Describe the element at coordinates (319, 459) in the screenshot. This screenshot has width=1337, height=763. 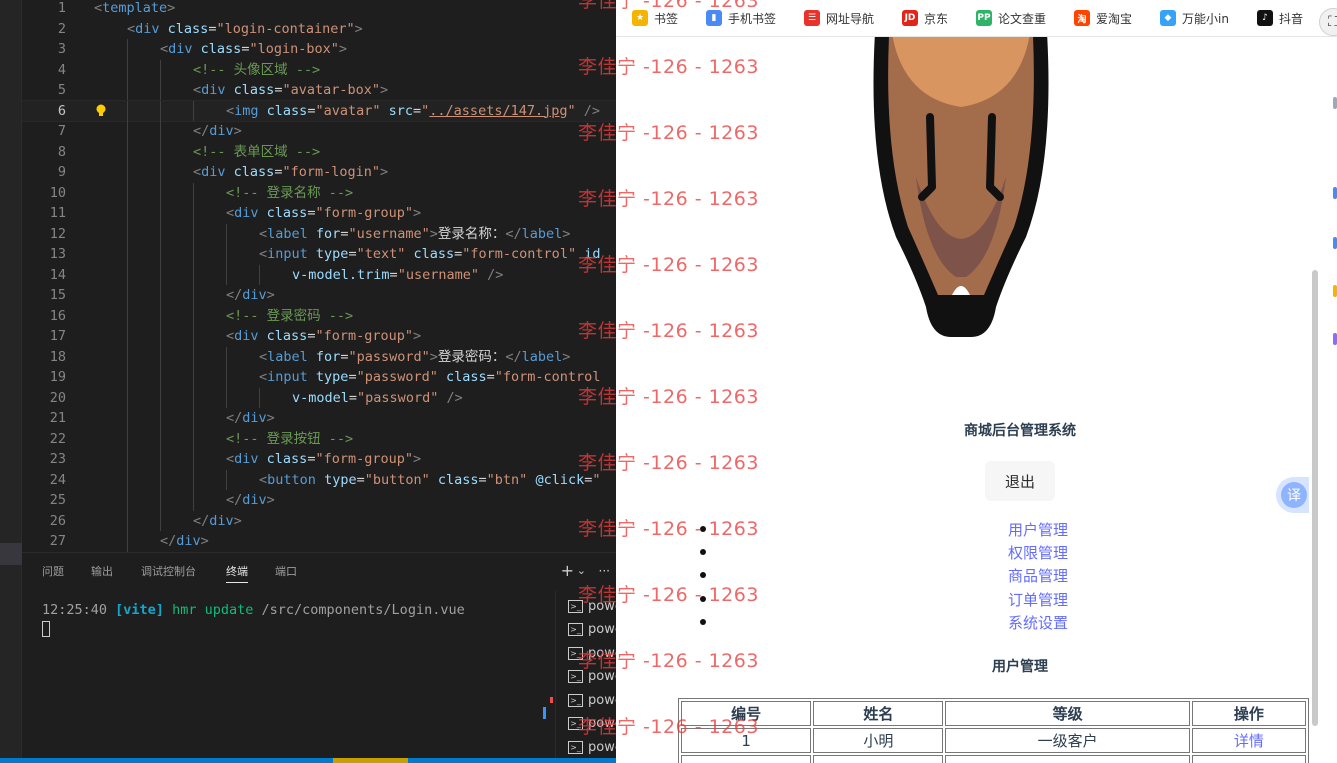
I see `code-line: 23 <div class="form-group">` at that location.